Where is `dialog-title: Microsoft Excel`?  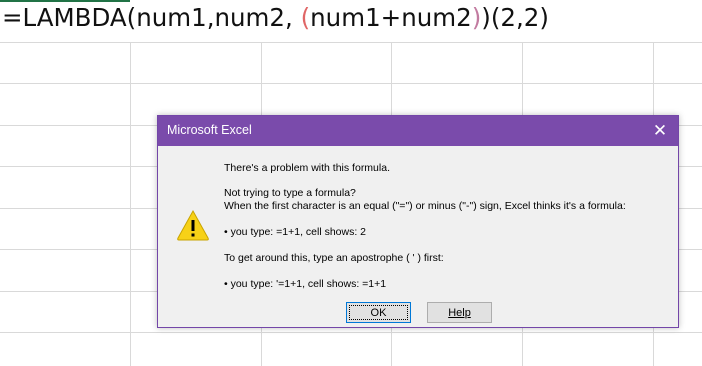 dialog-title: Microsoft Excel is located at coordinates (209, 130).